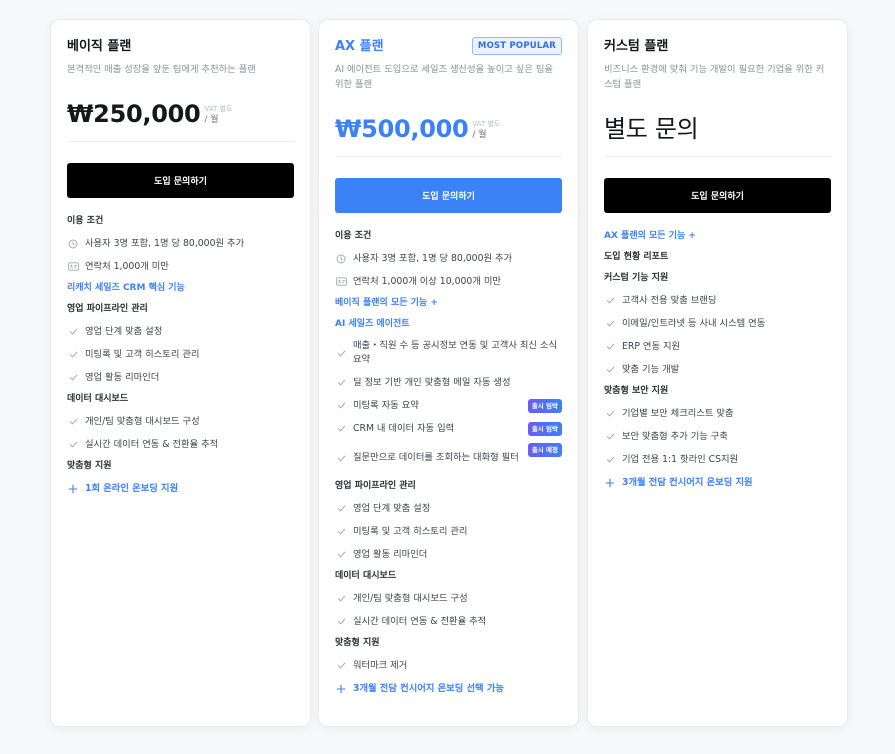 Image resolution: width=895 pixels, height=754 pixels. I want to click on feature-item: 1회 온라인 온보딩 지원, so click(180, 488).